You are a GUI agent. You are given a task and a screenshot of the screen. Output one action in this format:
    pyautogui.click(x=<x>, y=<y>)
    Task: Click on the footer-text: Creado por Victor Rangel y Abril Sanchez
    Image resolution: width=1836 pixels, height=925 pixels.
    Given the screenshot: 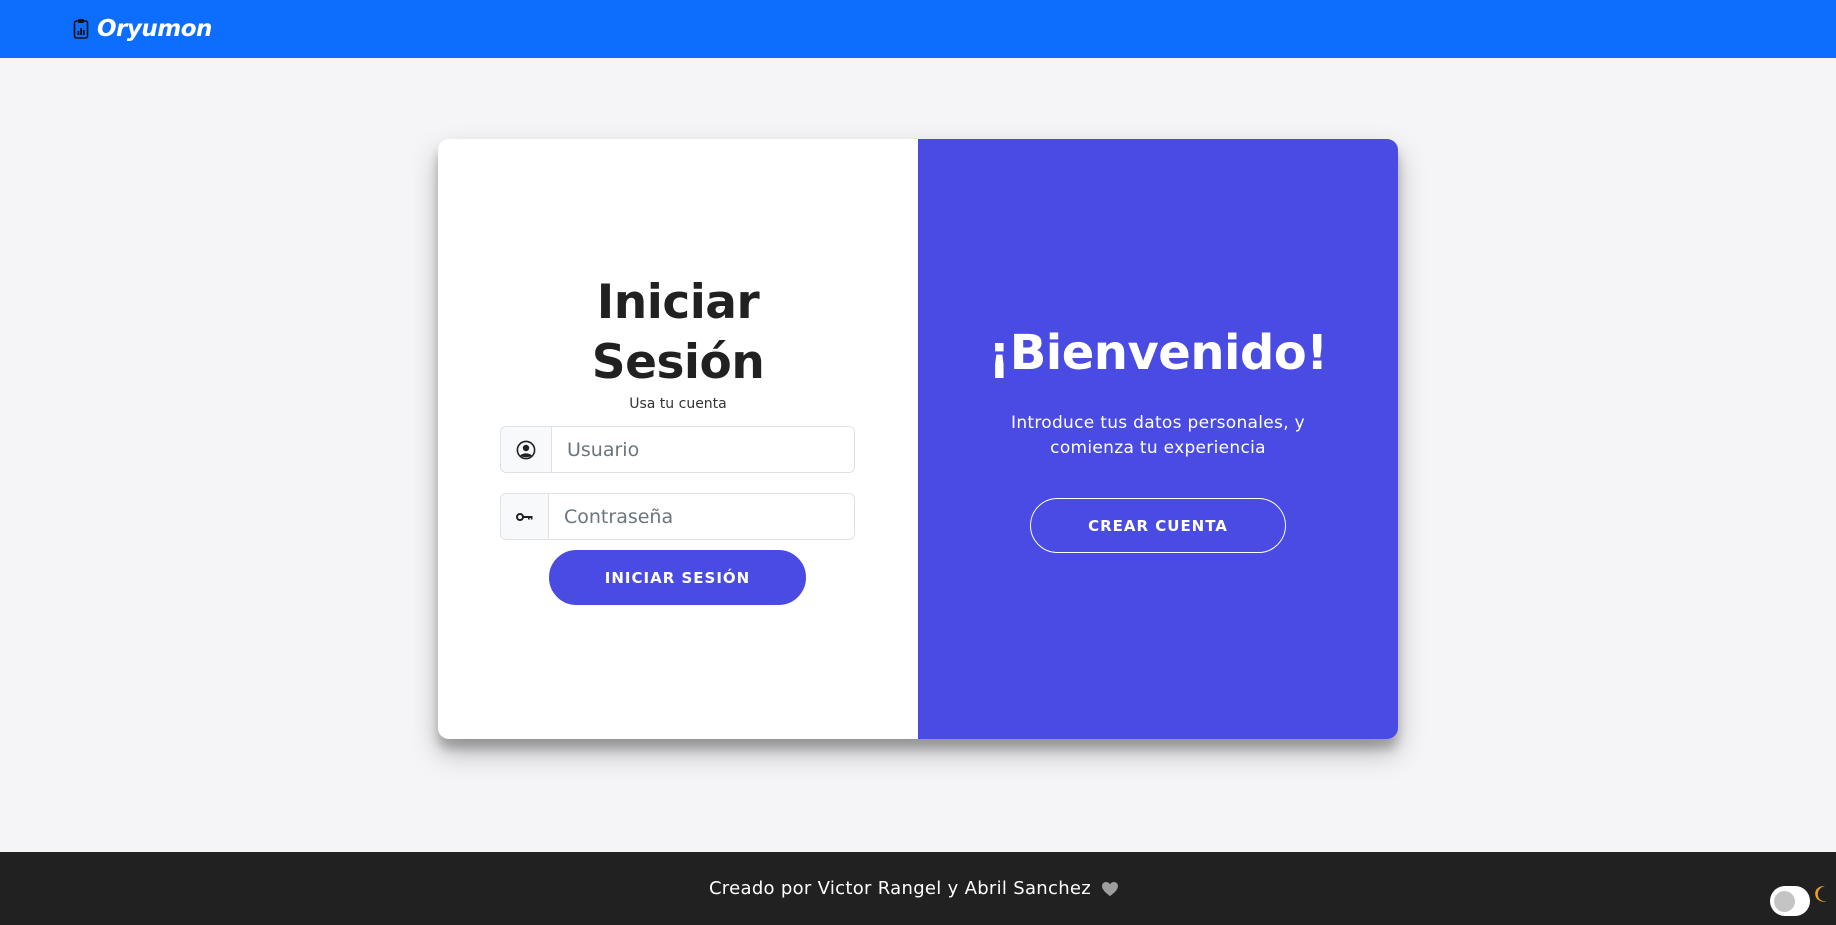 What is the action you would take?
    pyautogui.click(x=900, y=888)
    